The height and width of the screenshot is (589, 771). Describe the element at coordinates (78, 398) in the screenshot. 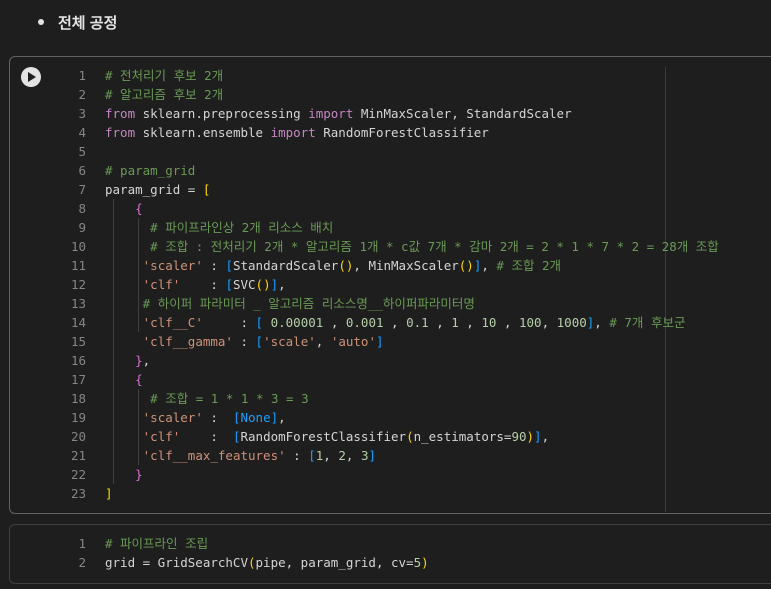

I see `line-number: 18` at that location.